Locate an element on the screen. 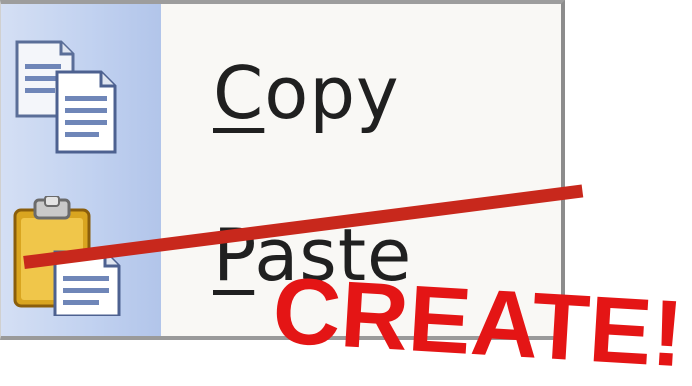 The width and height of the screenshot is (692, 386). paste-accelerator: P is located at coordinates (234, 255).